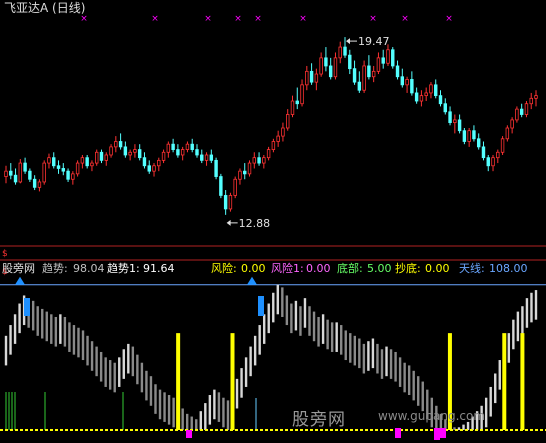  What do you see at coordinates (287, 268) in the screenshot?
I see `risk1-label: 风险1:` at bounding box center [287, 268].